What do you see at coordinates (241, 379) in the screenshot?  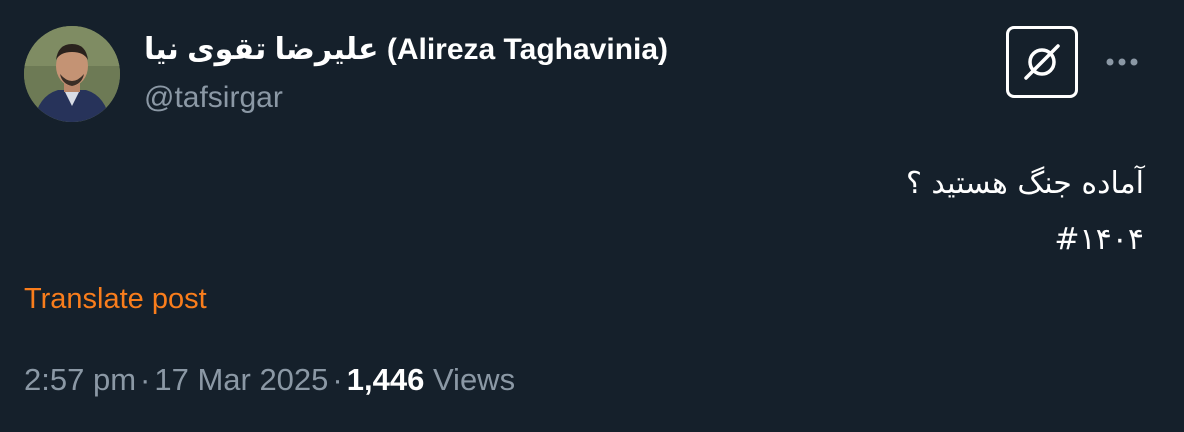 I see `post-date: 17 Mar 2025` at bounding box center [241, 379].